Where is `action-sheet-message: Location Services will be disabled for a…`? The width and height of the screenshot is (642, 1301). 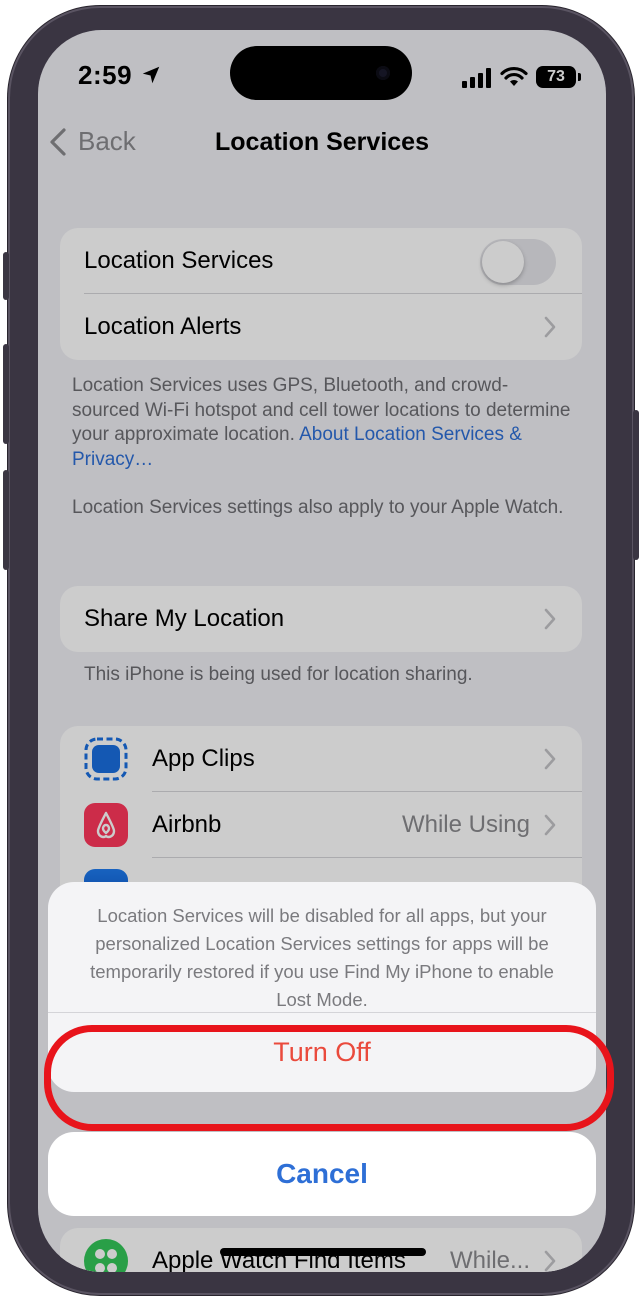
action-sheet-message: Location Services will be disabled for a… is located at coordinates (322, 957).